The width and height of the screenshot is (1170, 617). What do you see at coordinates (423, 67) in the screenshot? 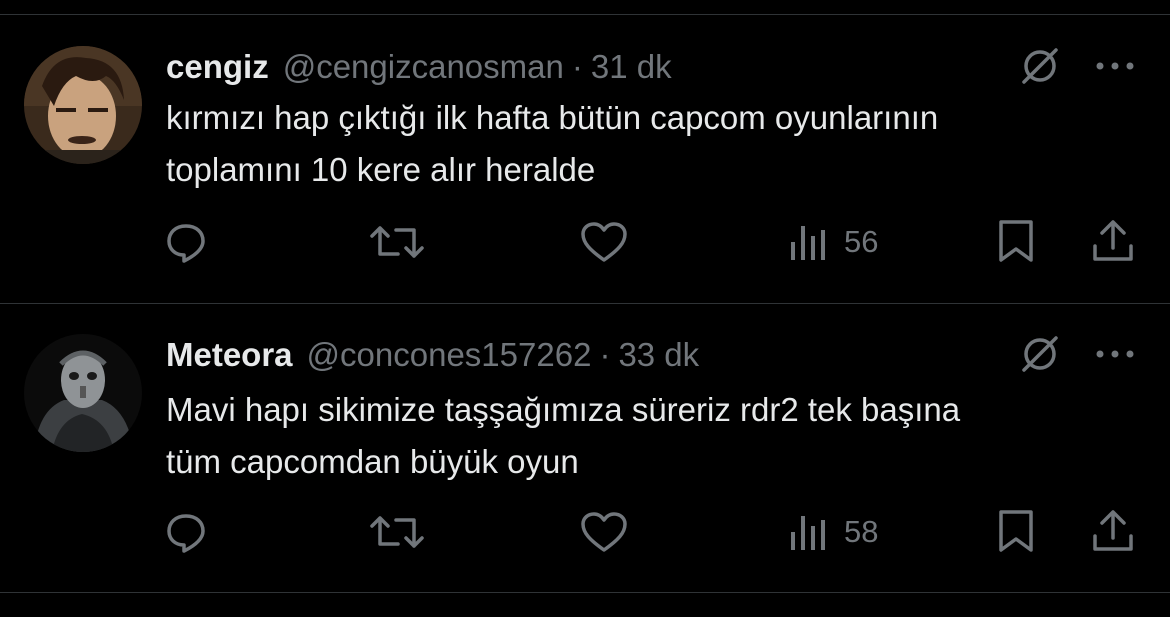
I see `user-handle: @cengizcanosman` at bounding box center [423, 67].